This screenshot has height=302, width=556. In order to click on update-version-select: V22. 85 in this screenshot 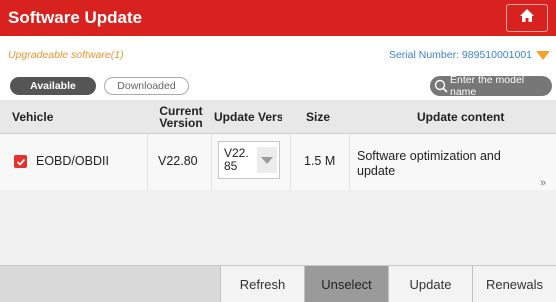, I will do `click(249, 160)`.